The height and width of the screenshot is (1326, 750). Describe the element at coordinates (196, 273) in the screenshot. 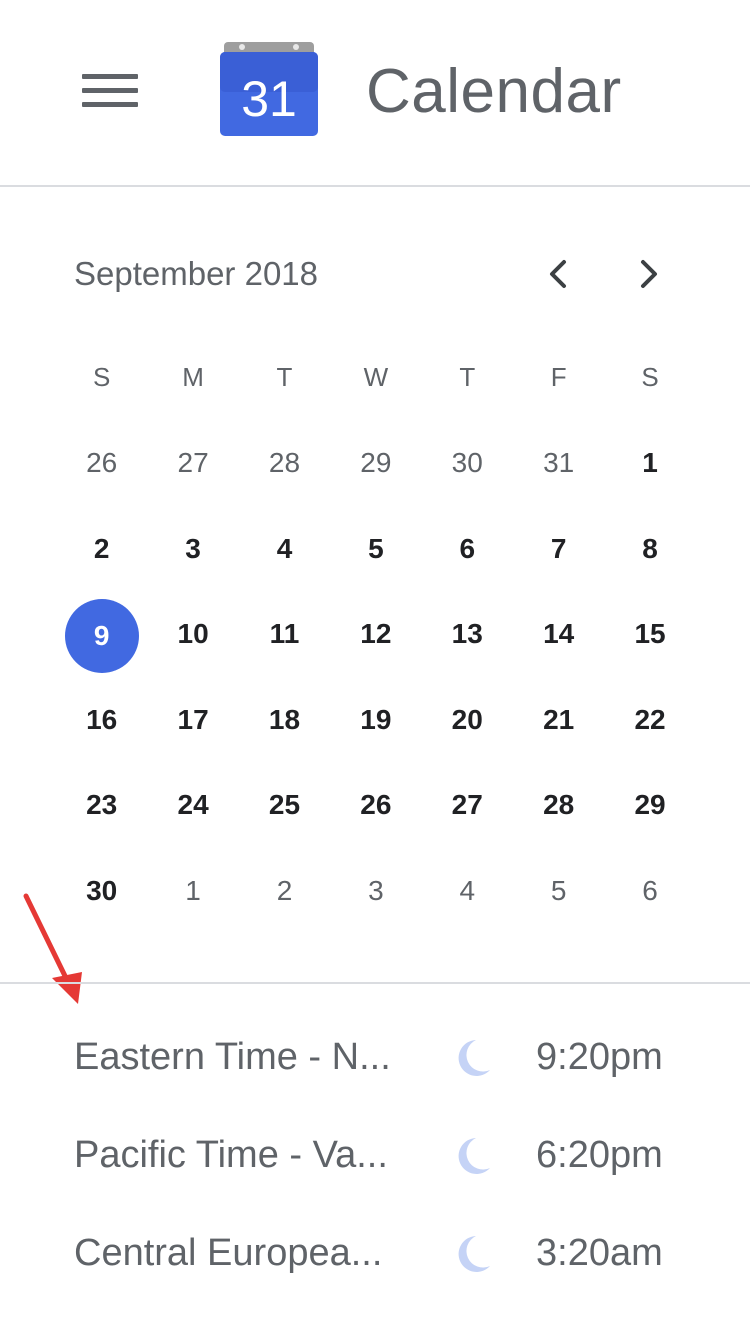

I see `month-label: September 2018` at that location.